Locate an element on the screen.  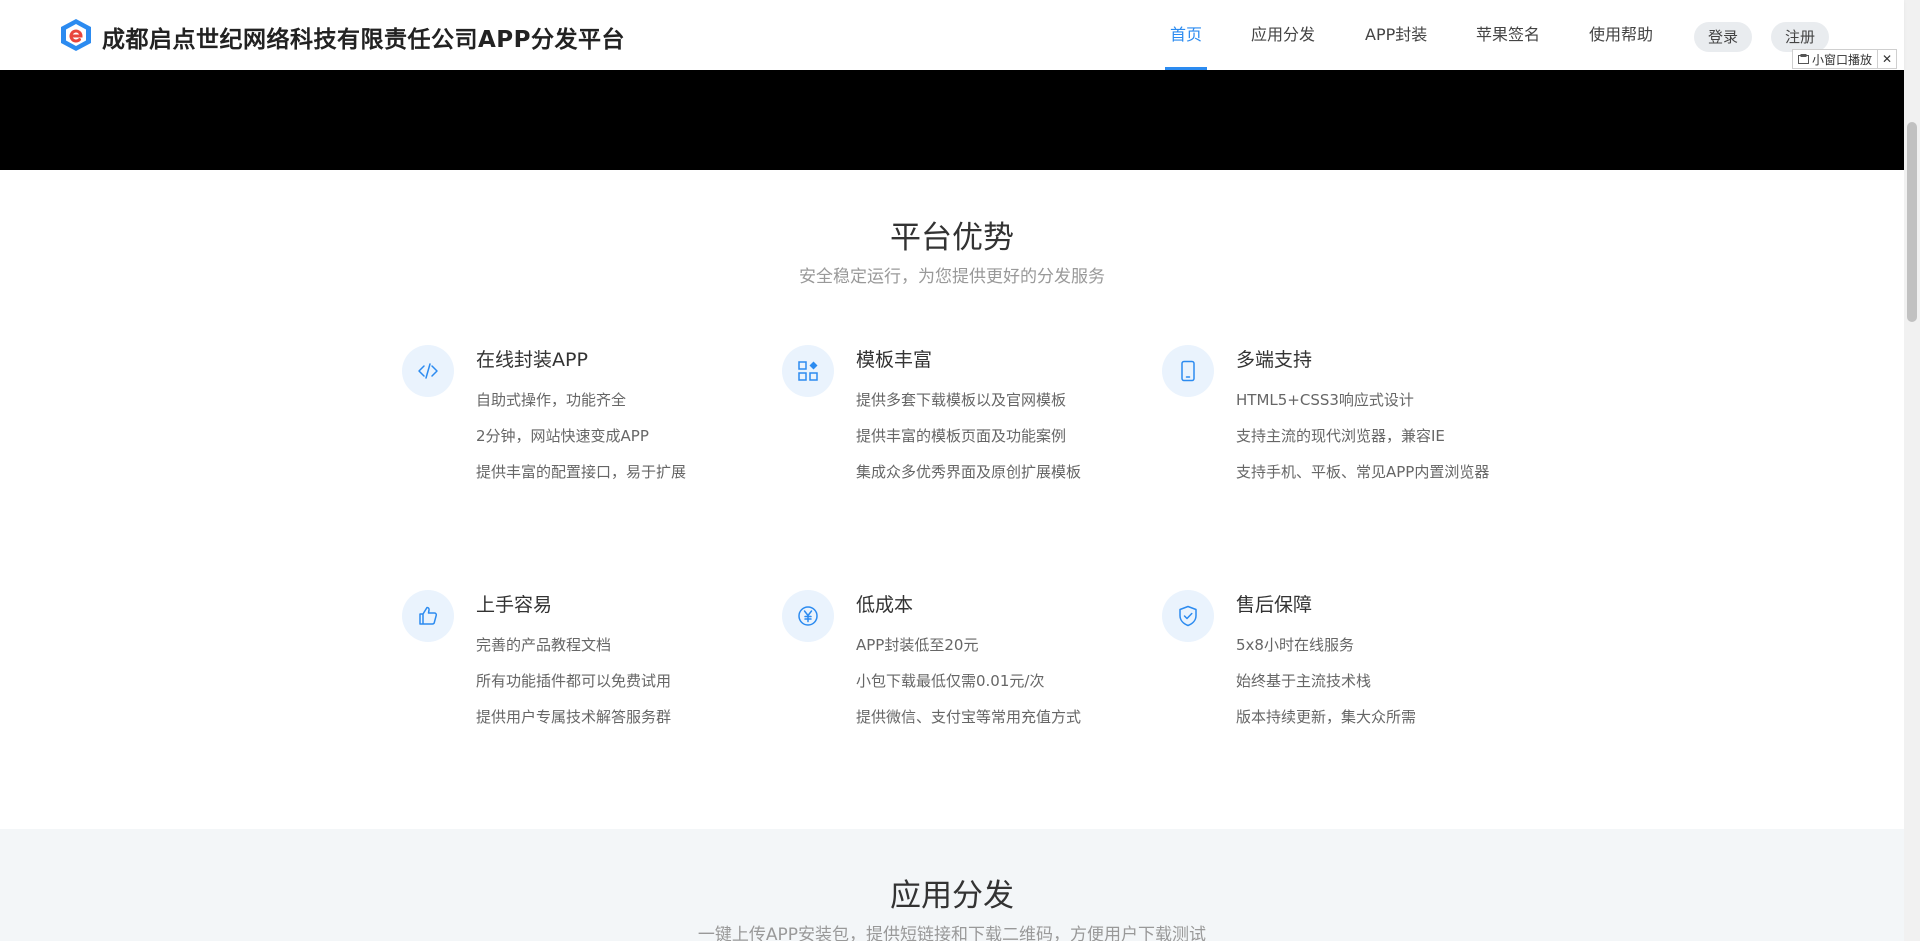
feature-line: 集成众多优秀界面及原创扩展模板 is located at coordinates (969, 472).